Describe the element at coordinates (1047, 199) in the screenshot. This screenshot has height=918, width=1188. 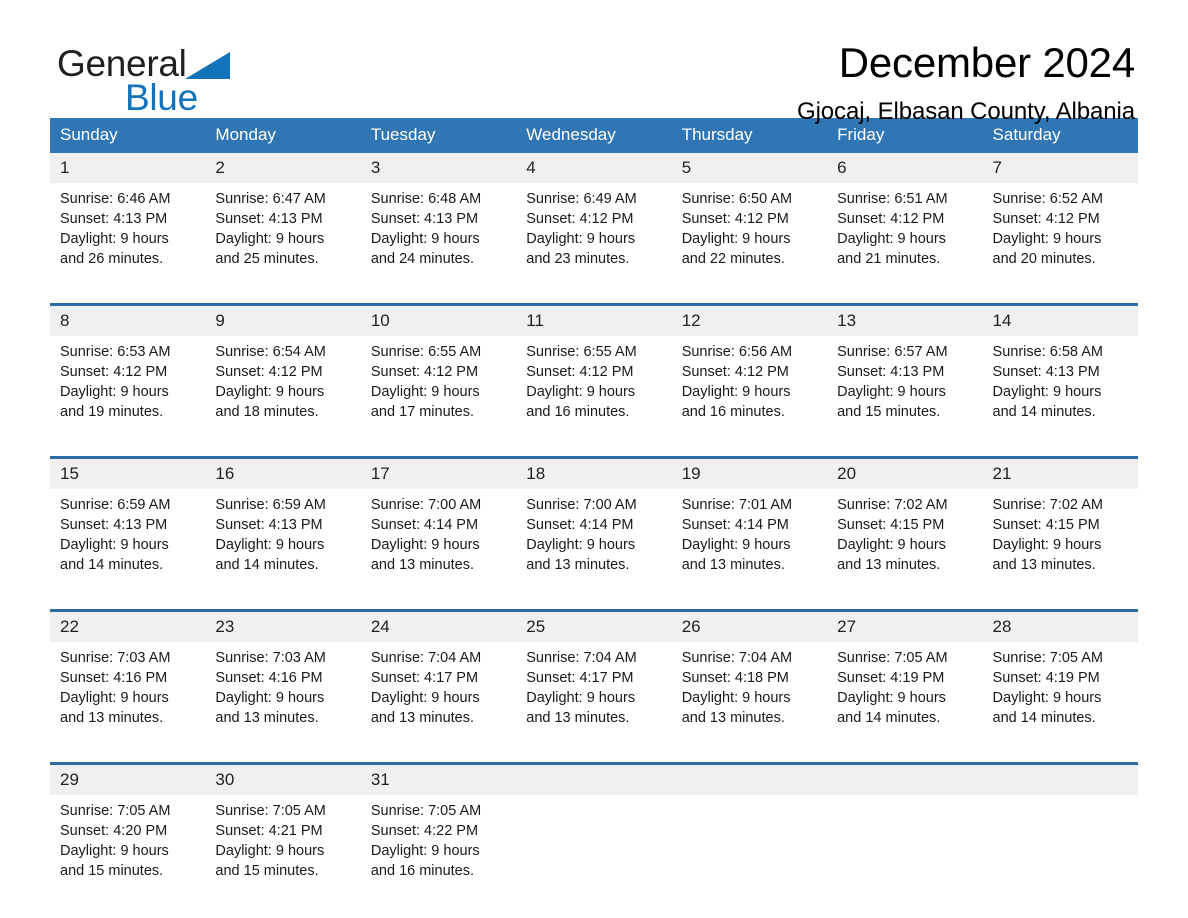
I see `sunrise-text: Sunrise: 6:52 AM` at that location.